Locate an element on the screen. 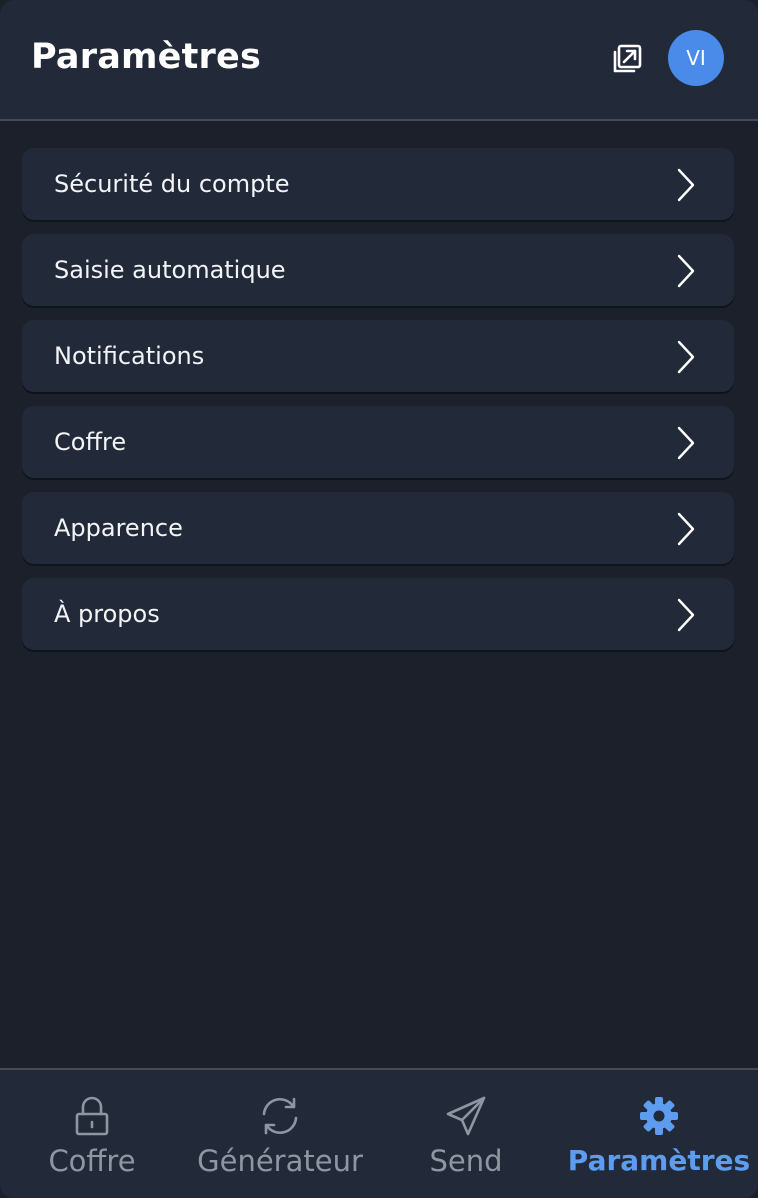  tab-label: Paramètres is located at coordinates (659, 1160).